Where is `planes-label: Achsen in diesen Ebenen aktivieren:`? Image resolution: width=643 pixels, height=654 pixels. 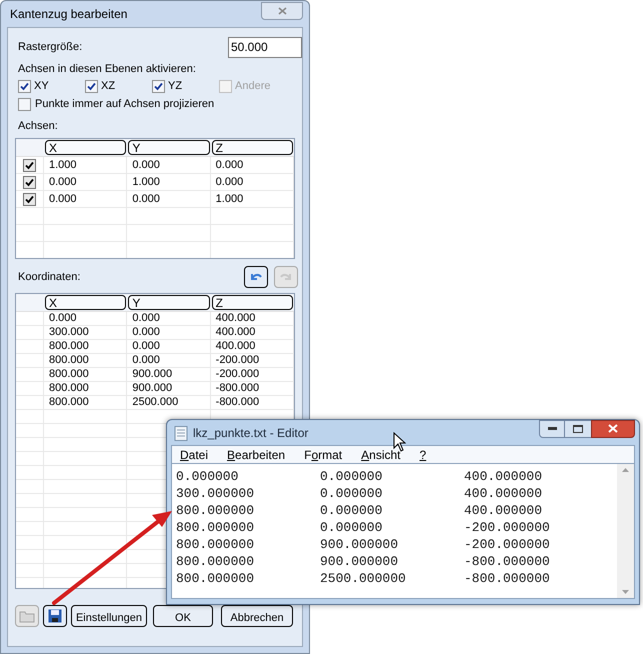 planes-label: Achsen in diesen Ebenen aktivieren: is located at coordinates (107, 69).